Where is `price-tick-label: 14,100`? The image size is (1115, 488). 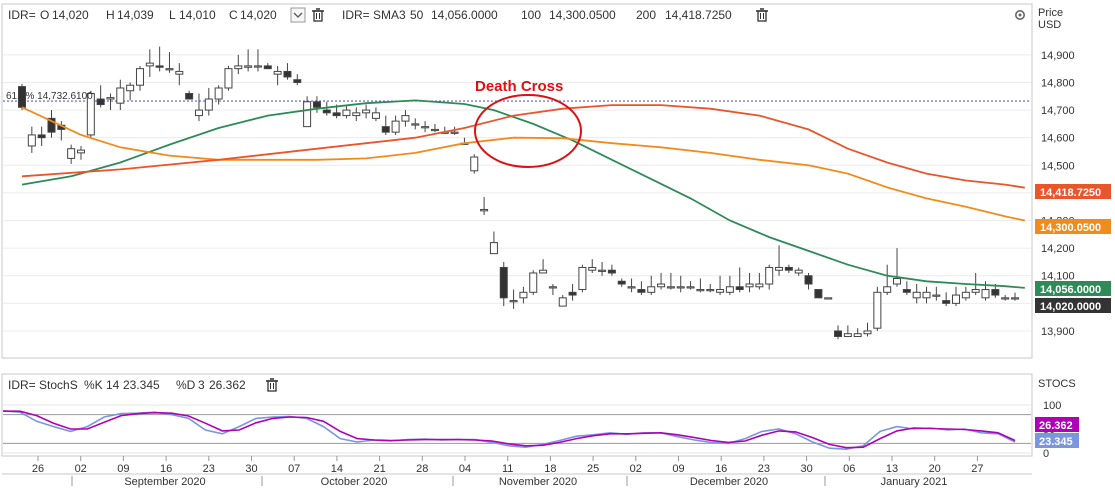
price-tick-label: 14,100 is located at coordinates (1058, 277).